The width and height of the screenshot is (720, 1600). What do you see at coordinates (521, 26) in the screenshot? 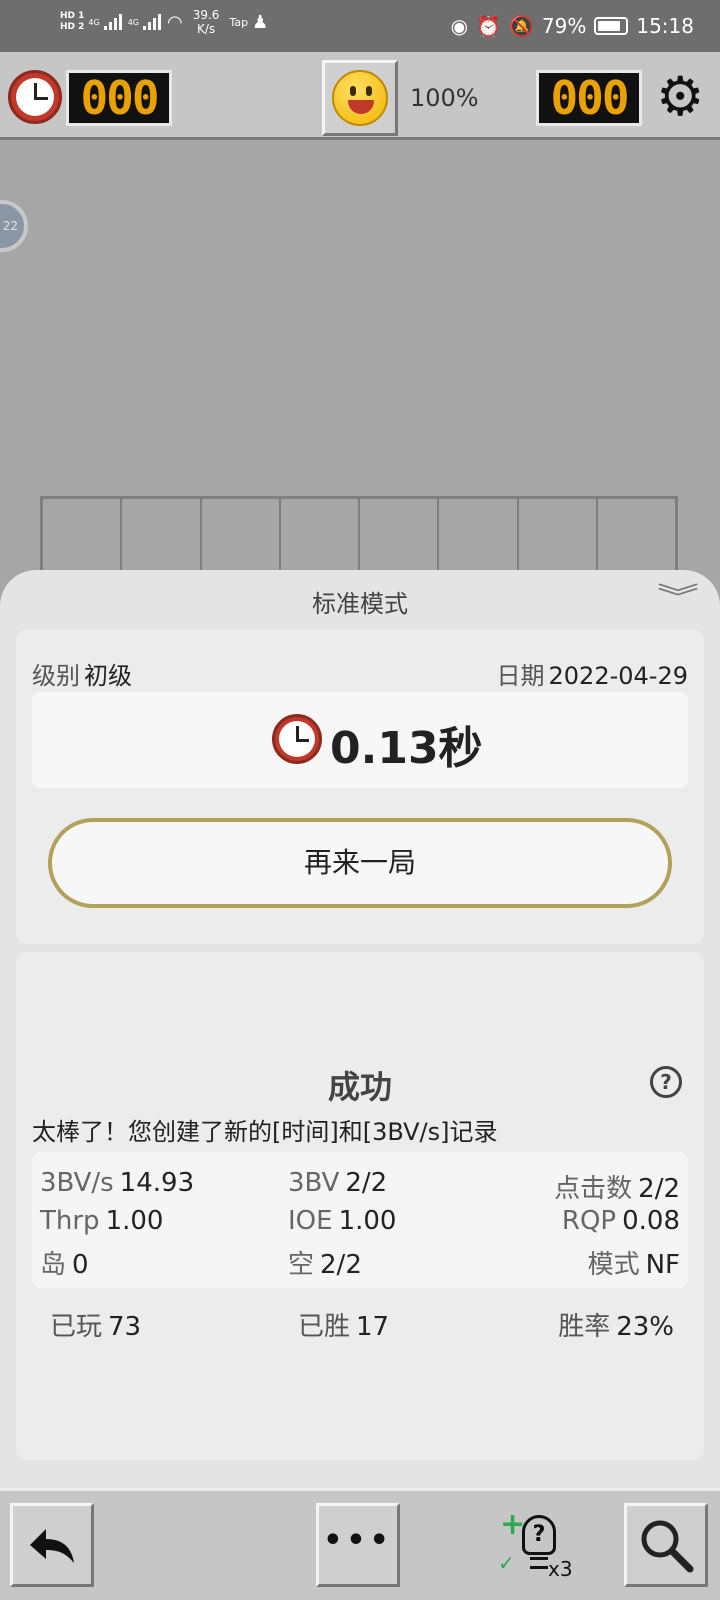
I see `mute-icon: 🔕` at bounding box center [521, 26].